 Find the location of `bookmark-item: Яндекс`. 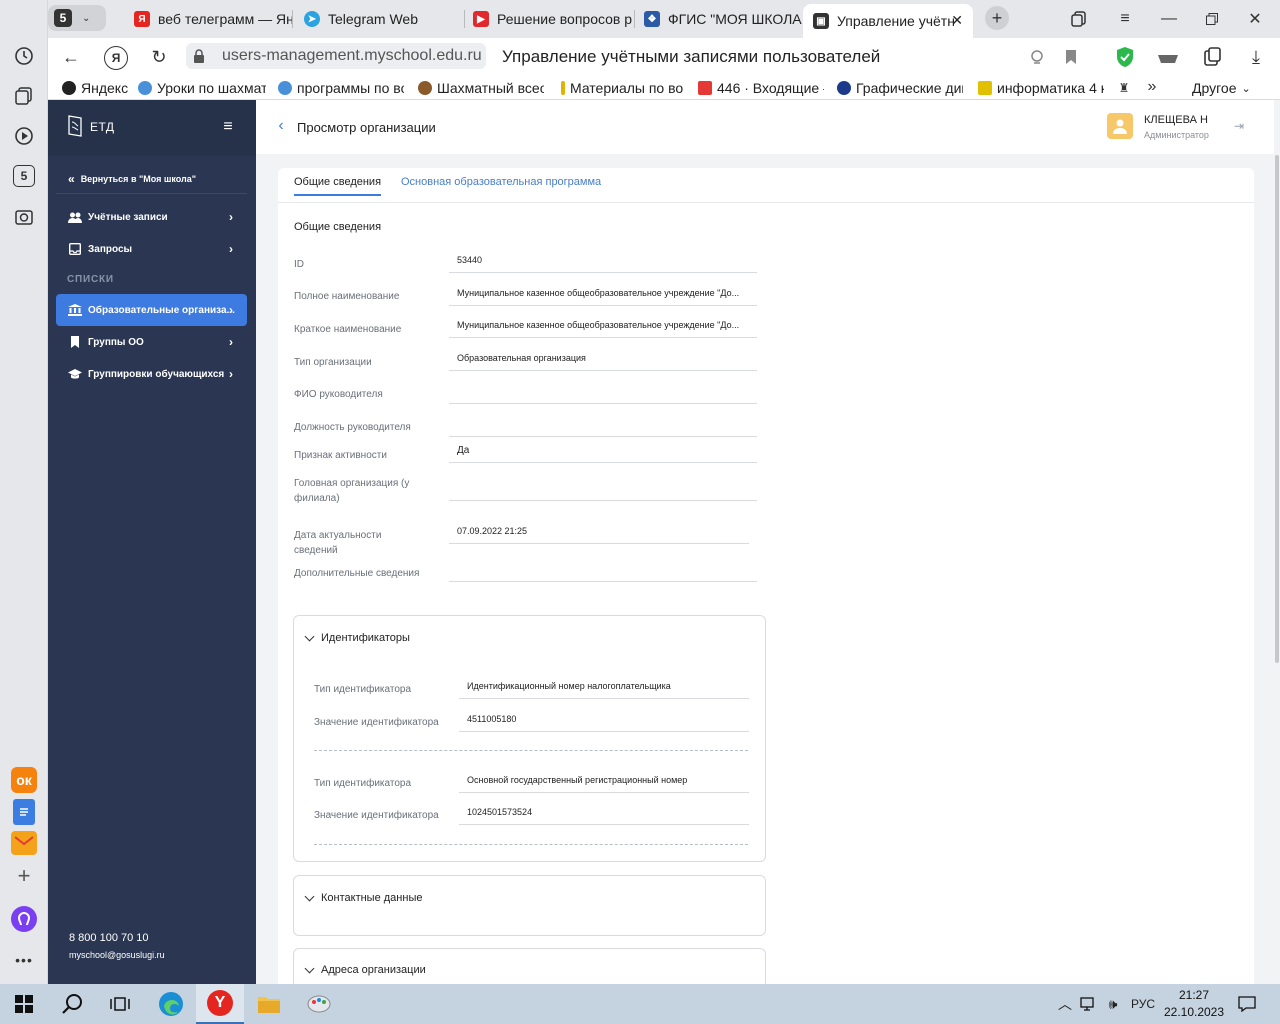

bookmark-item: Яндекс is located at coordinates (95, 88).